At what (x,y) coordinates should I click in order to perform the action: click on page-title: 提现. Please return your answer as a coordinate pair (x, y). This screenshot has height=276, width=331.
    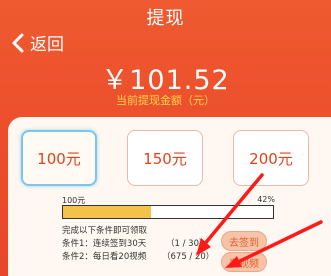
    Looking at the image, I should click on (165, 18).